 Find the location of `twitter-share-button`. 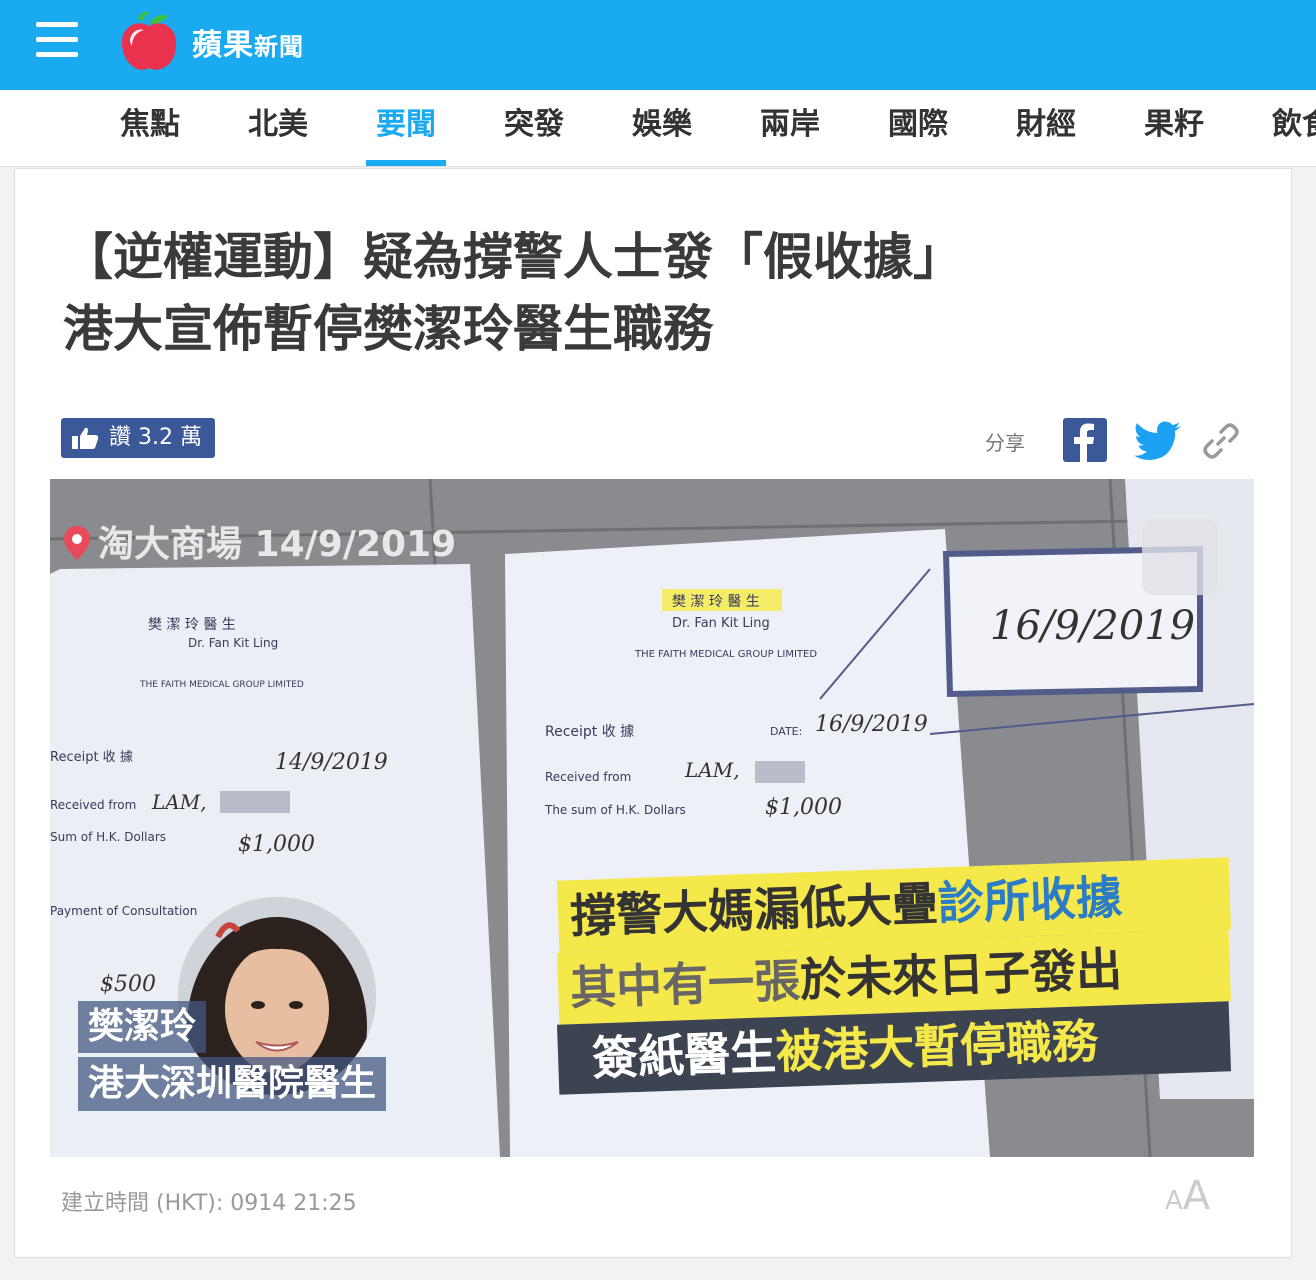

twitter-share-button is located at coordinates (1158, 441).